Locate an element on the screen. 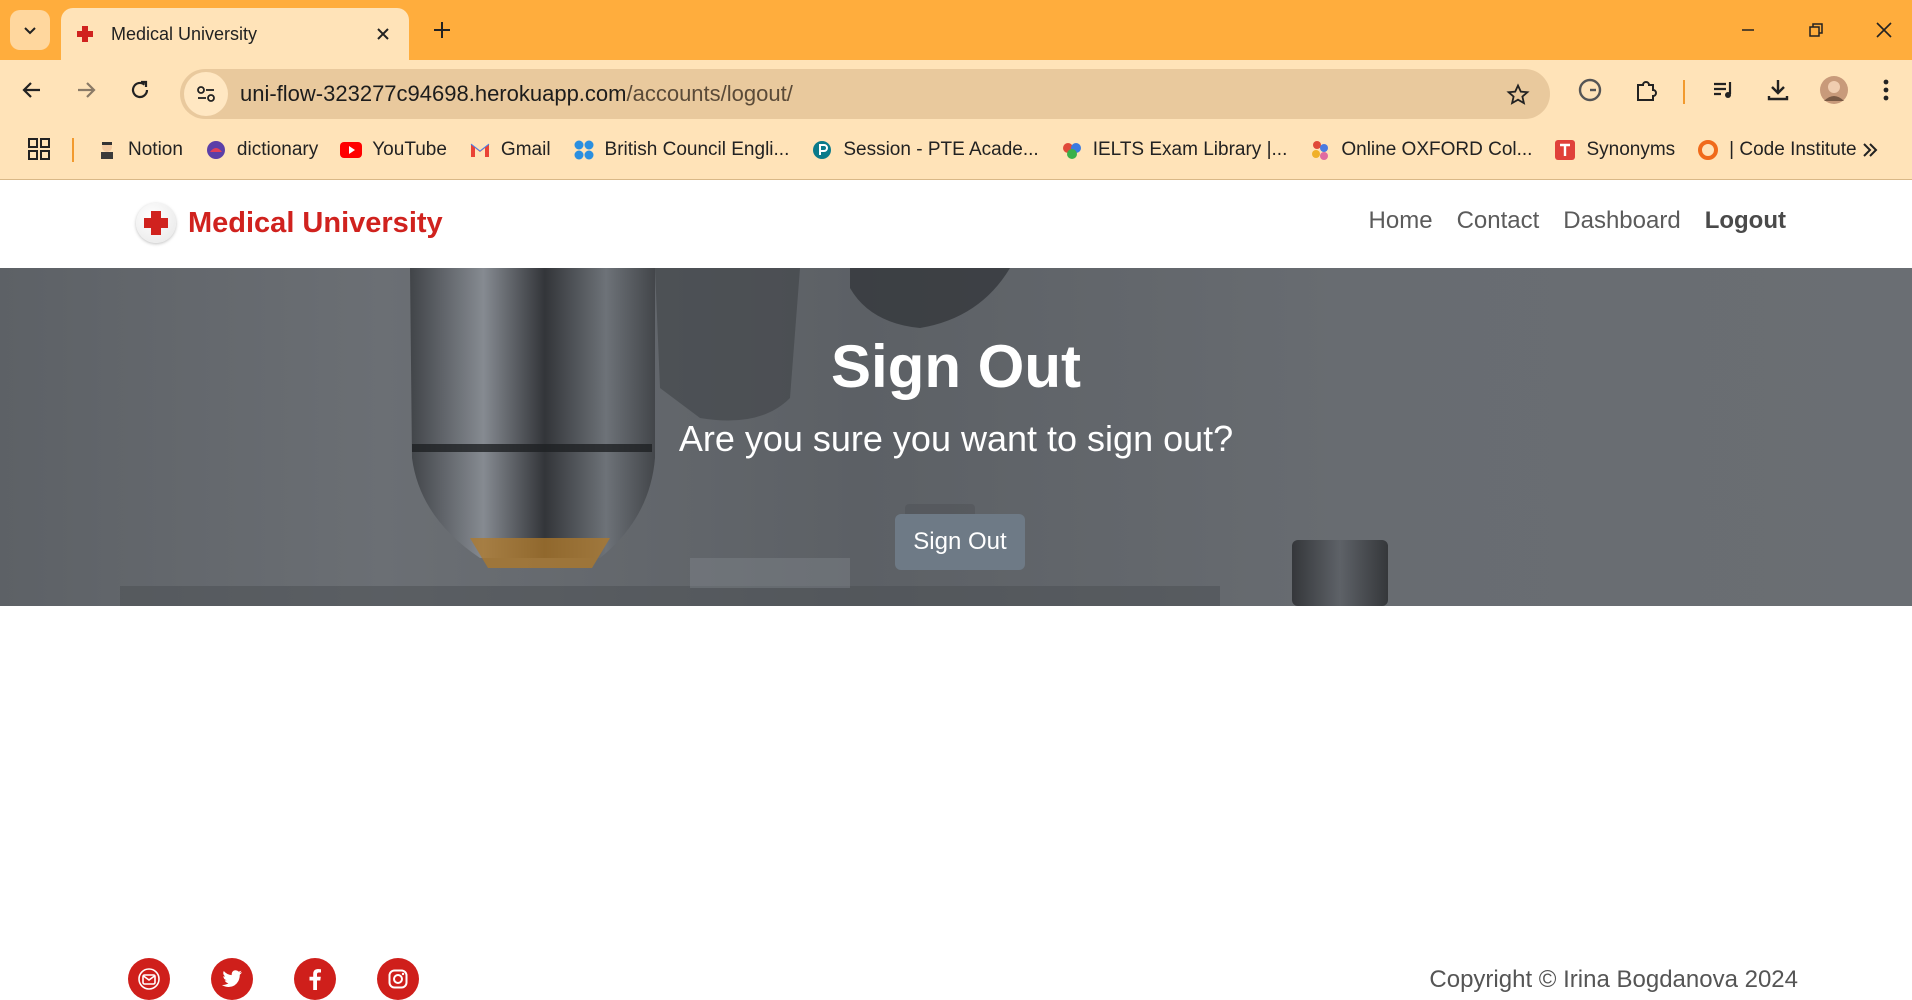  nav-home: Home is located at coordinates (1401, 221).